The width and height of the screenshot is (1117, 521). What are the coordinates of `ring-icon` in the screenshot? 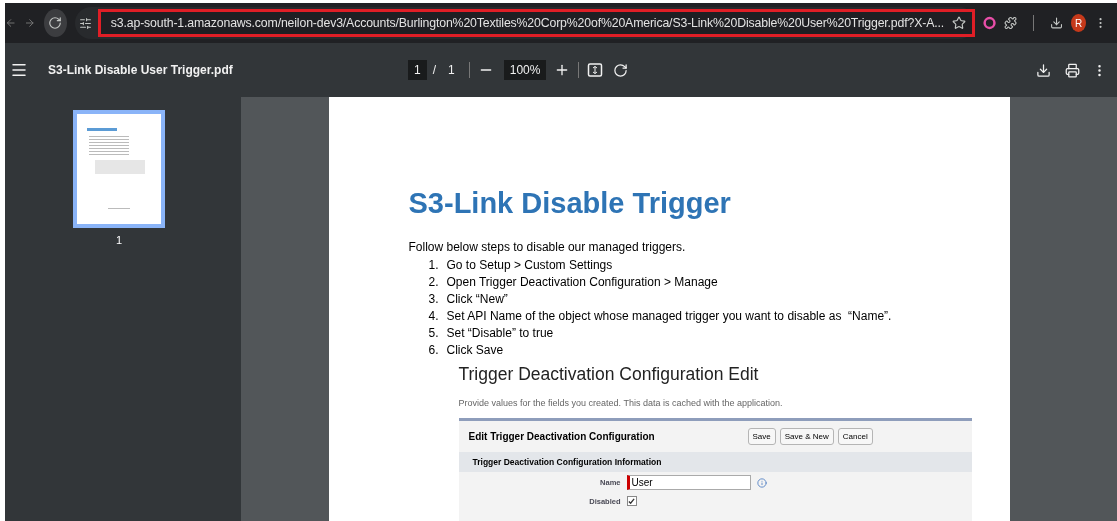 It's located at (990, 23).